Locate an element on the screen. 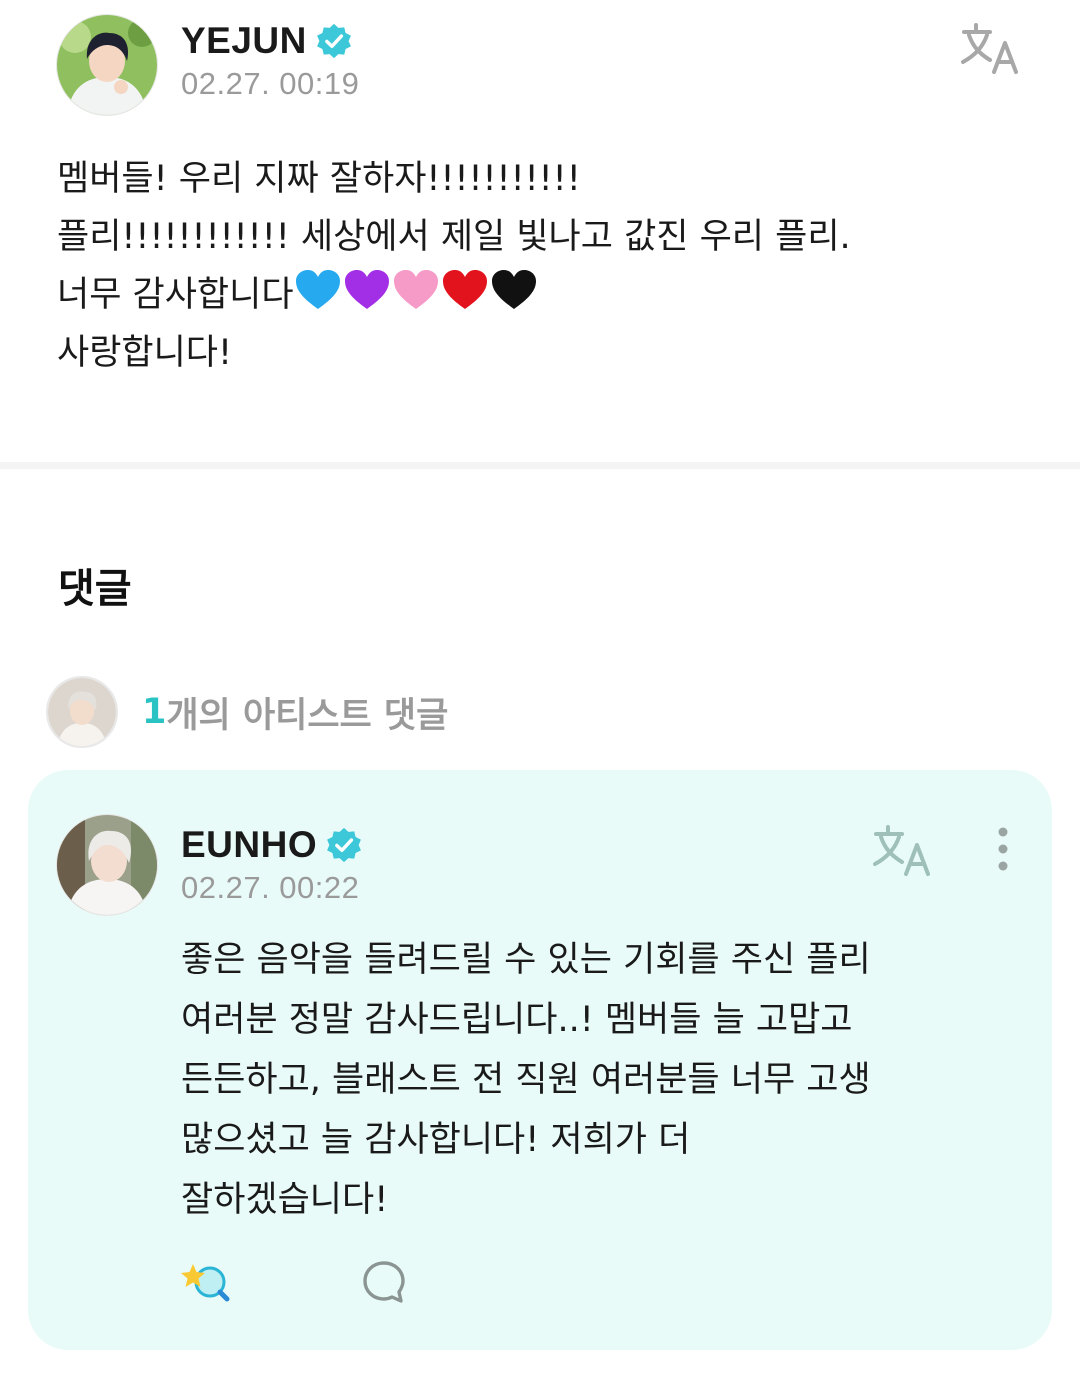 The width and height of the screenshot is (1080, 1377). comment-line: 좋은 음악을 들려드릴 수 있는 기회를 주신 플리 is located at coordinates (526, 960).